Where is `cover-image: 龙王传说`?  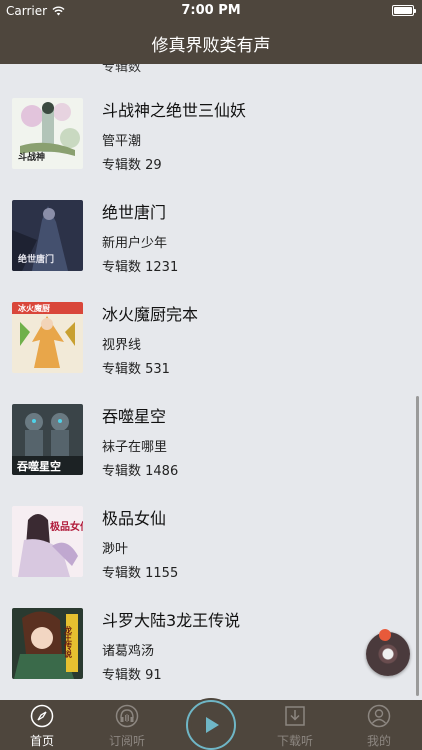 cover-image: 龙王传说 is located at coordinates (47, 643).